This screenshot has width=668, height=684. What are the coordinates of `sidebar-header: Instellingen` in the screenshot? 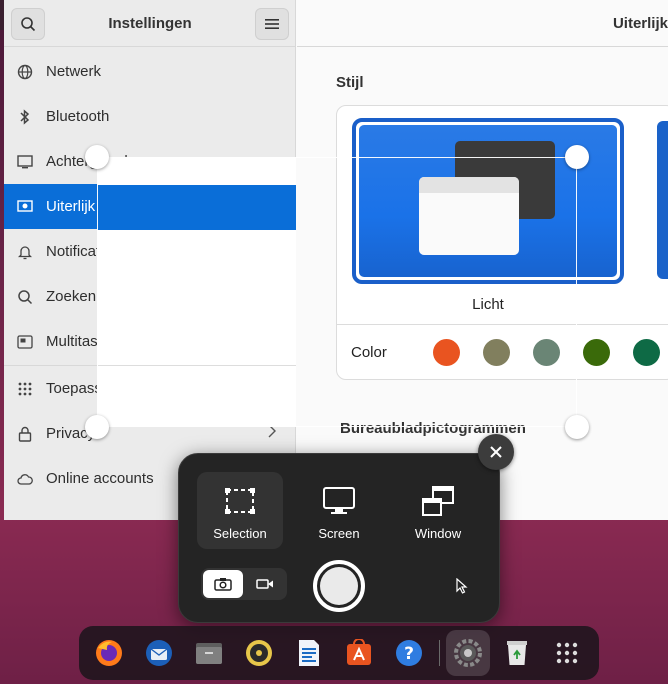 It's located at (150, 23).